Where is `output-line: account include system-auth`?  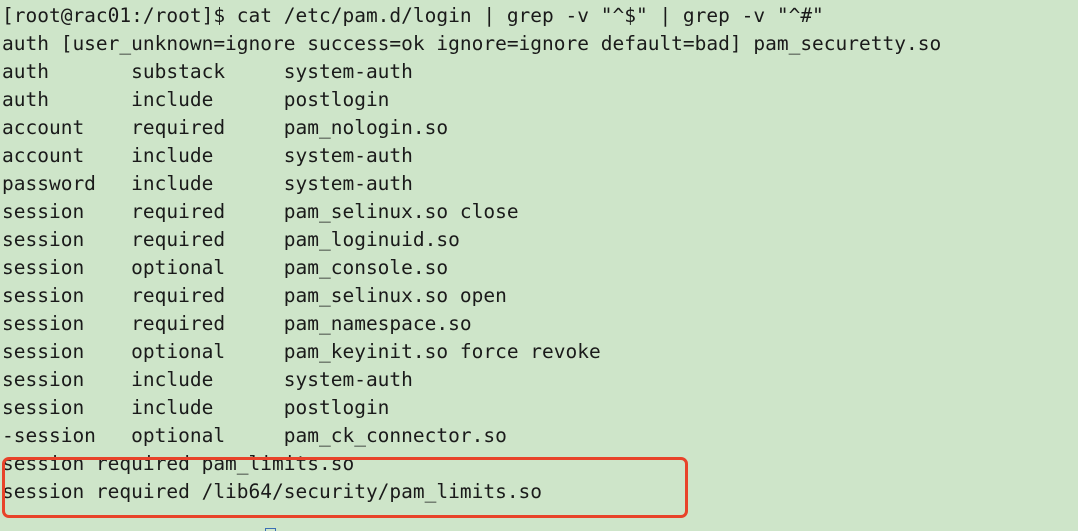 output-line: account include system-auth is located at coordinates (207, 155).